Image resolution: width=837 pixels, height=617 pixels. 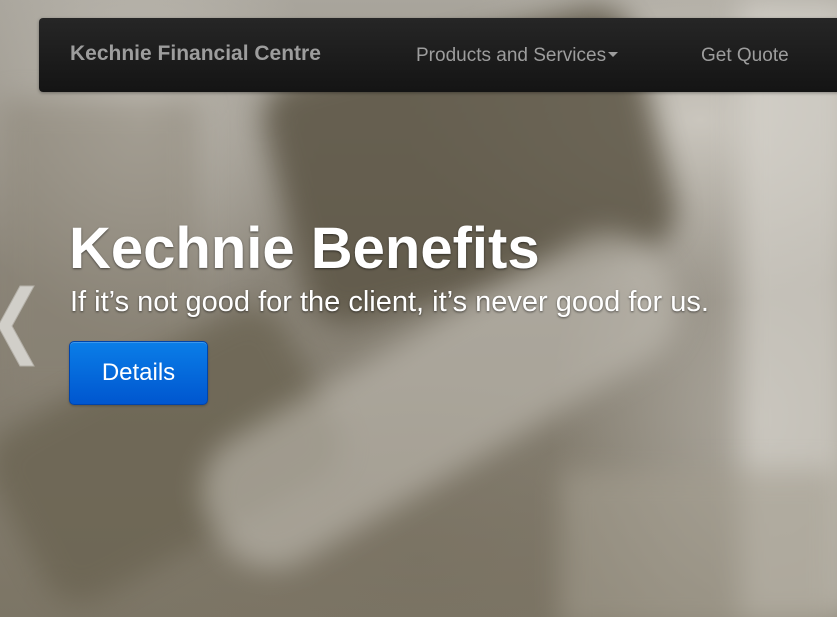 I want to click on nav-products-dropdown: Products and Services, so click(x=517, y=56).